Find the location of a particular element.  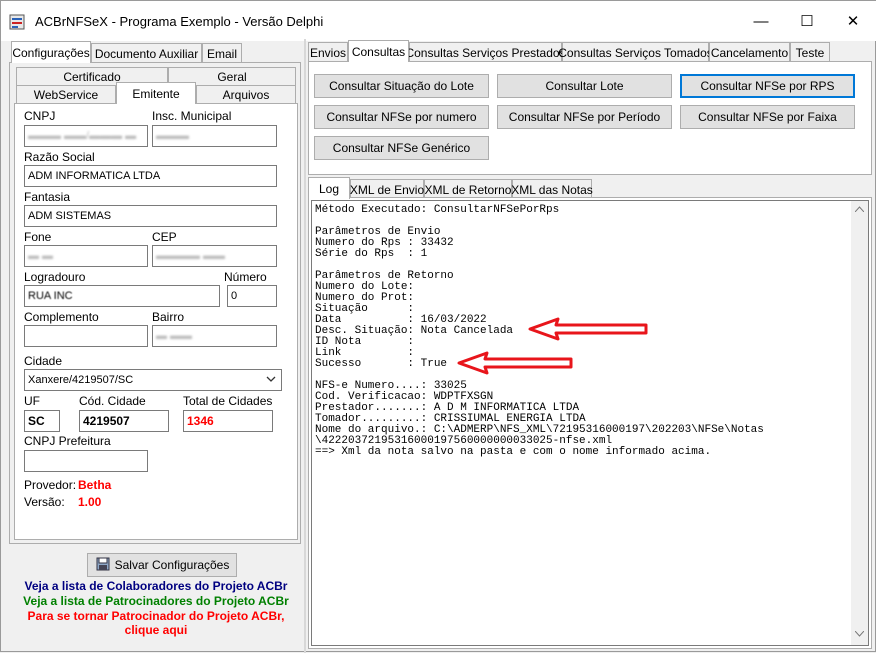

scroll-up-icon is located at coordinates (859, 210).